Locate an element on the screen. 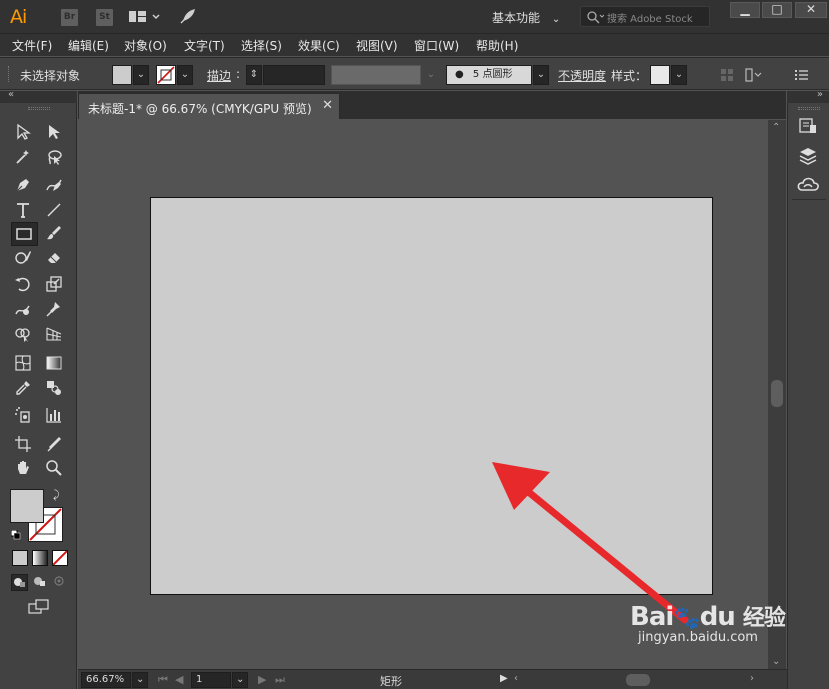 Image resolution: width=829 pixels, height=689 pixels. type-icon is located at coordinates (25, 211).